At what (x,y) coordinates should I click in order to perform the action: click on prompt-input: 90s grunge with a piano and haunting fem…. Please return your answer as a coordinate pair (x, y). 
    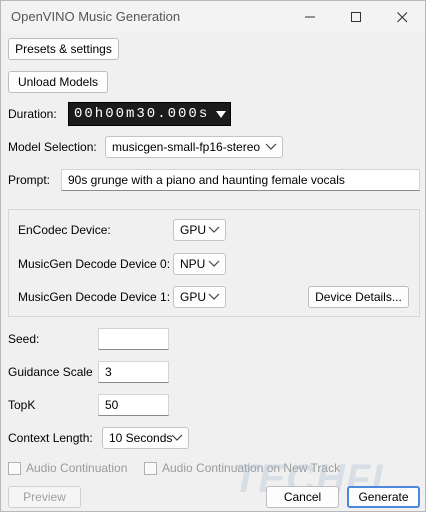
    Looking at the image, I should click on (240, 180).